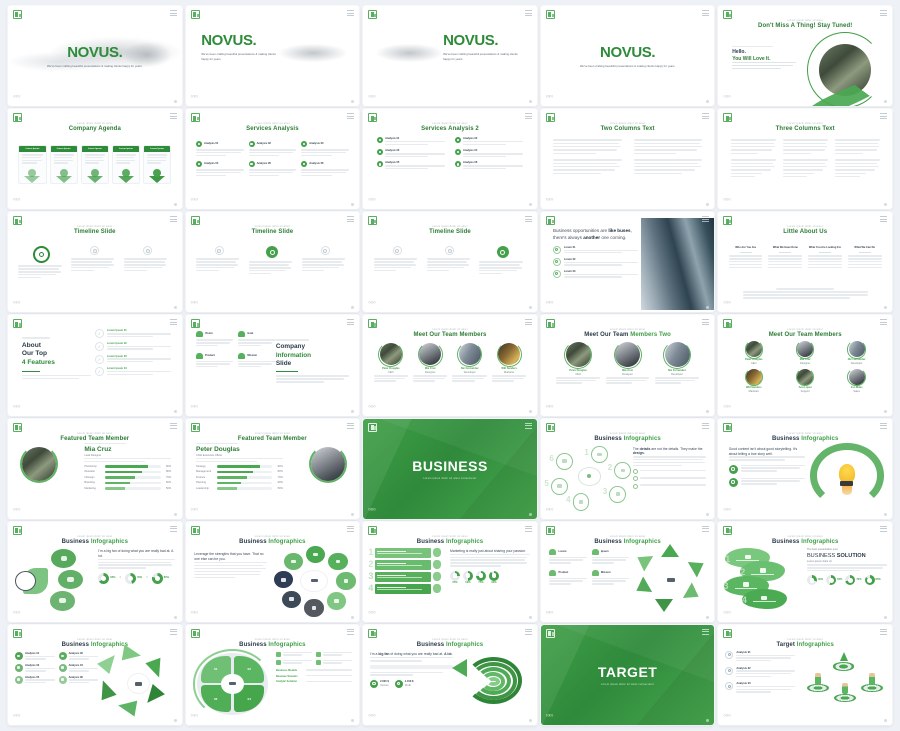 Image resolution: width=900 pixels, height=731 pixels. Describe the element at coordinates (133, 372) in the screenshot. I see `checklist-item: ✓ Lorem Ipsum 04` at that location.